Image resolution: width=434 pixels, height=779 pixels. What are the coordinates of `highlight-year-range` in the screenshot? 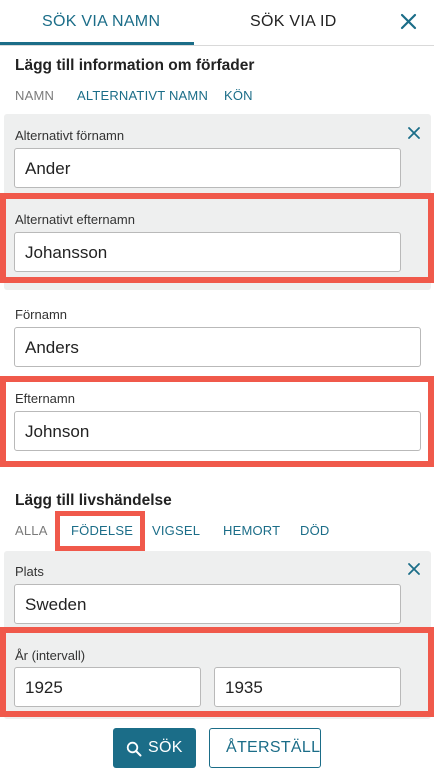 It's located at (217, 672).